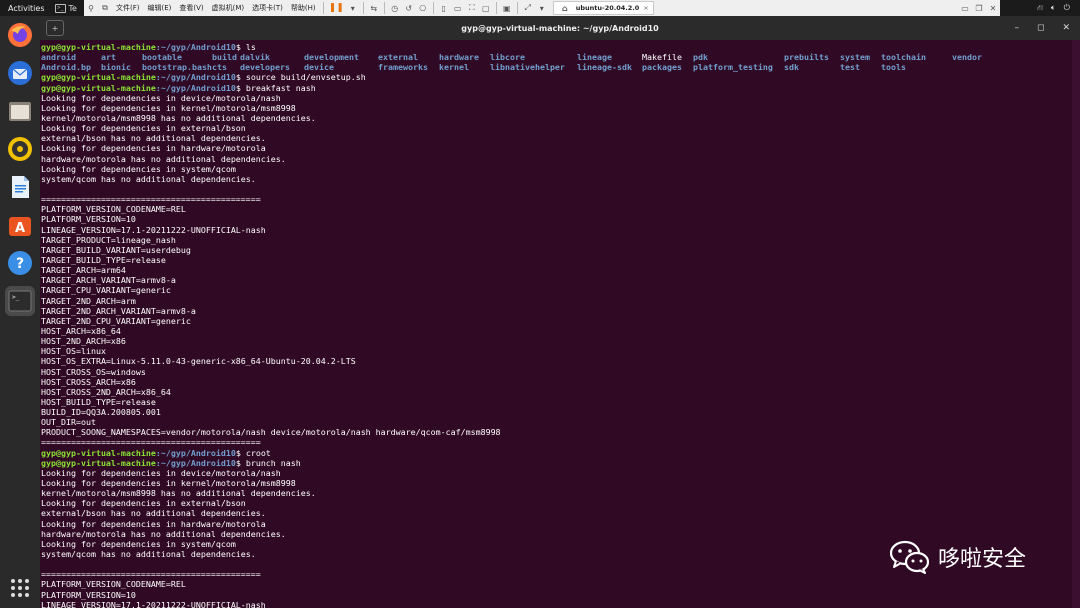 This screenshot has width=1080, height=608. I want to click on pin-icon: ⚲, so click(91, 8).